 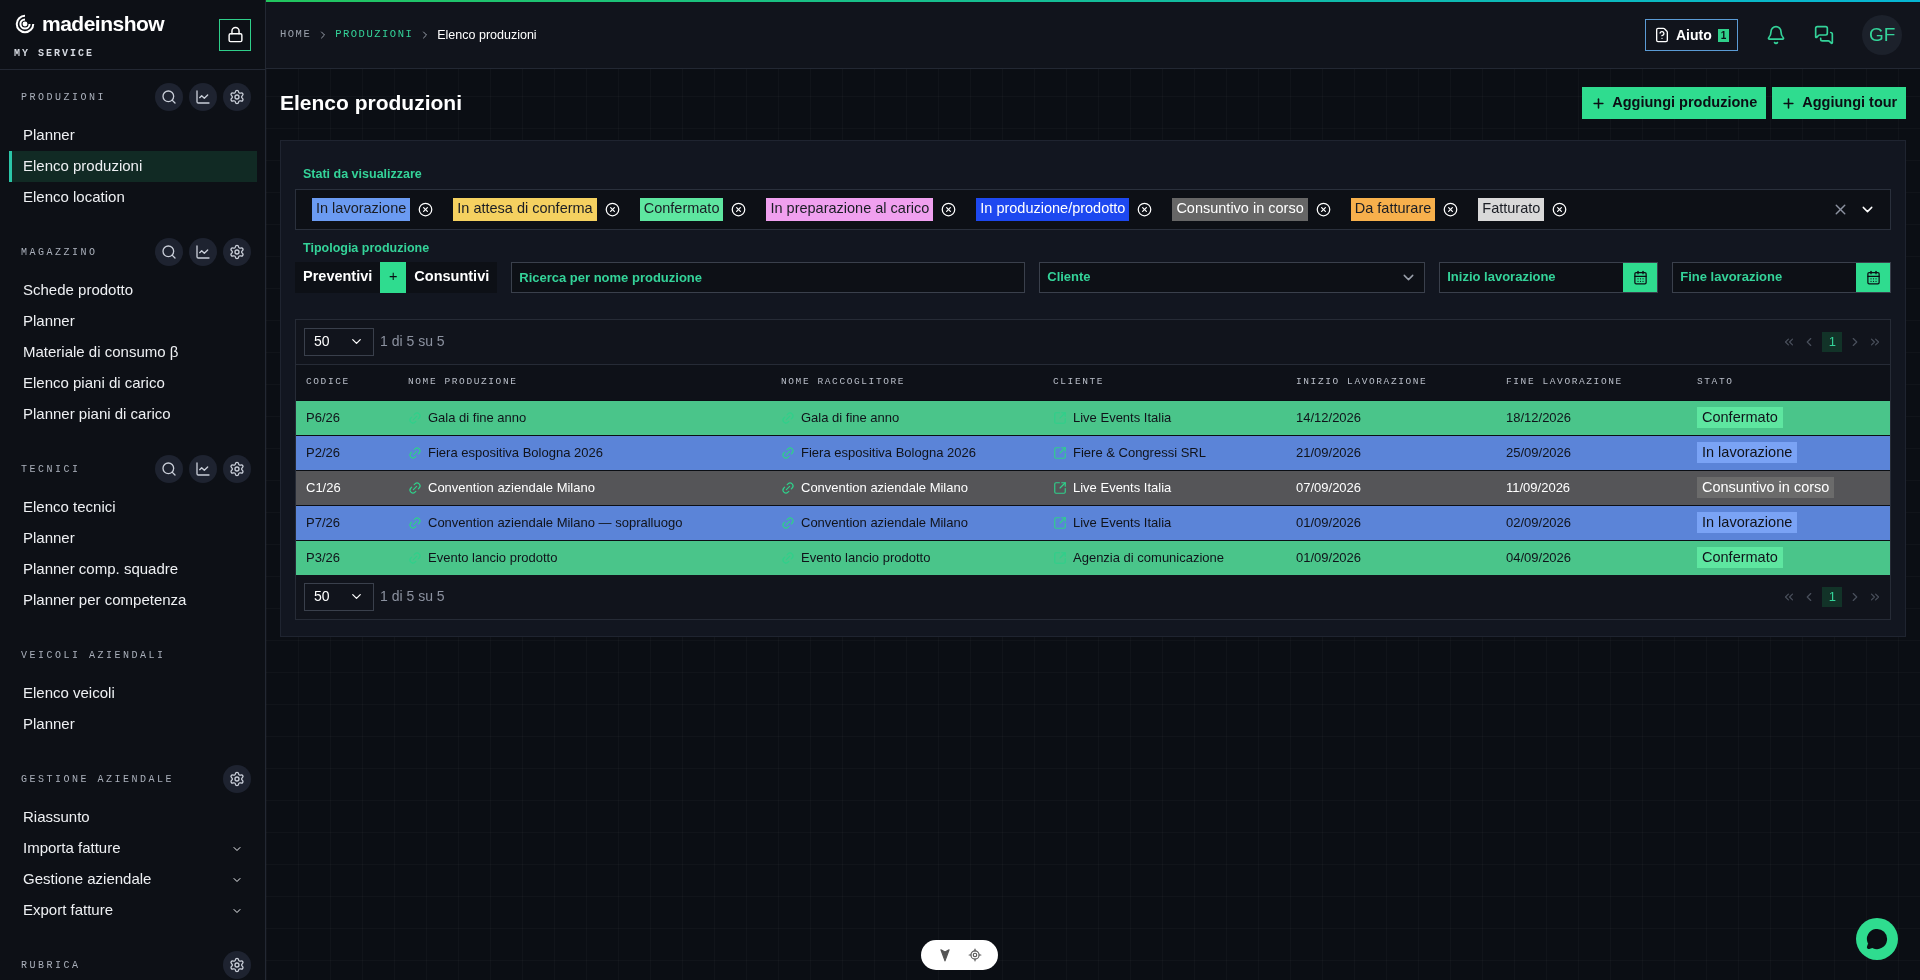 What do you see at coordinates (944, 955) in the screenshot?
I see `pointer-icon` at bounding box center [944, 955].